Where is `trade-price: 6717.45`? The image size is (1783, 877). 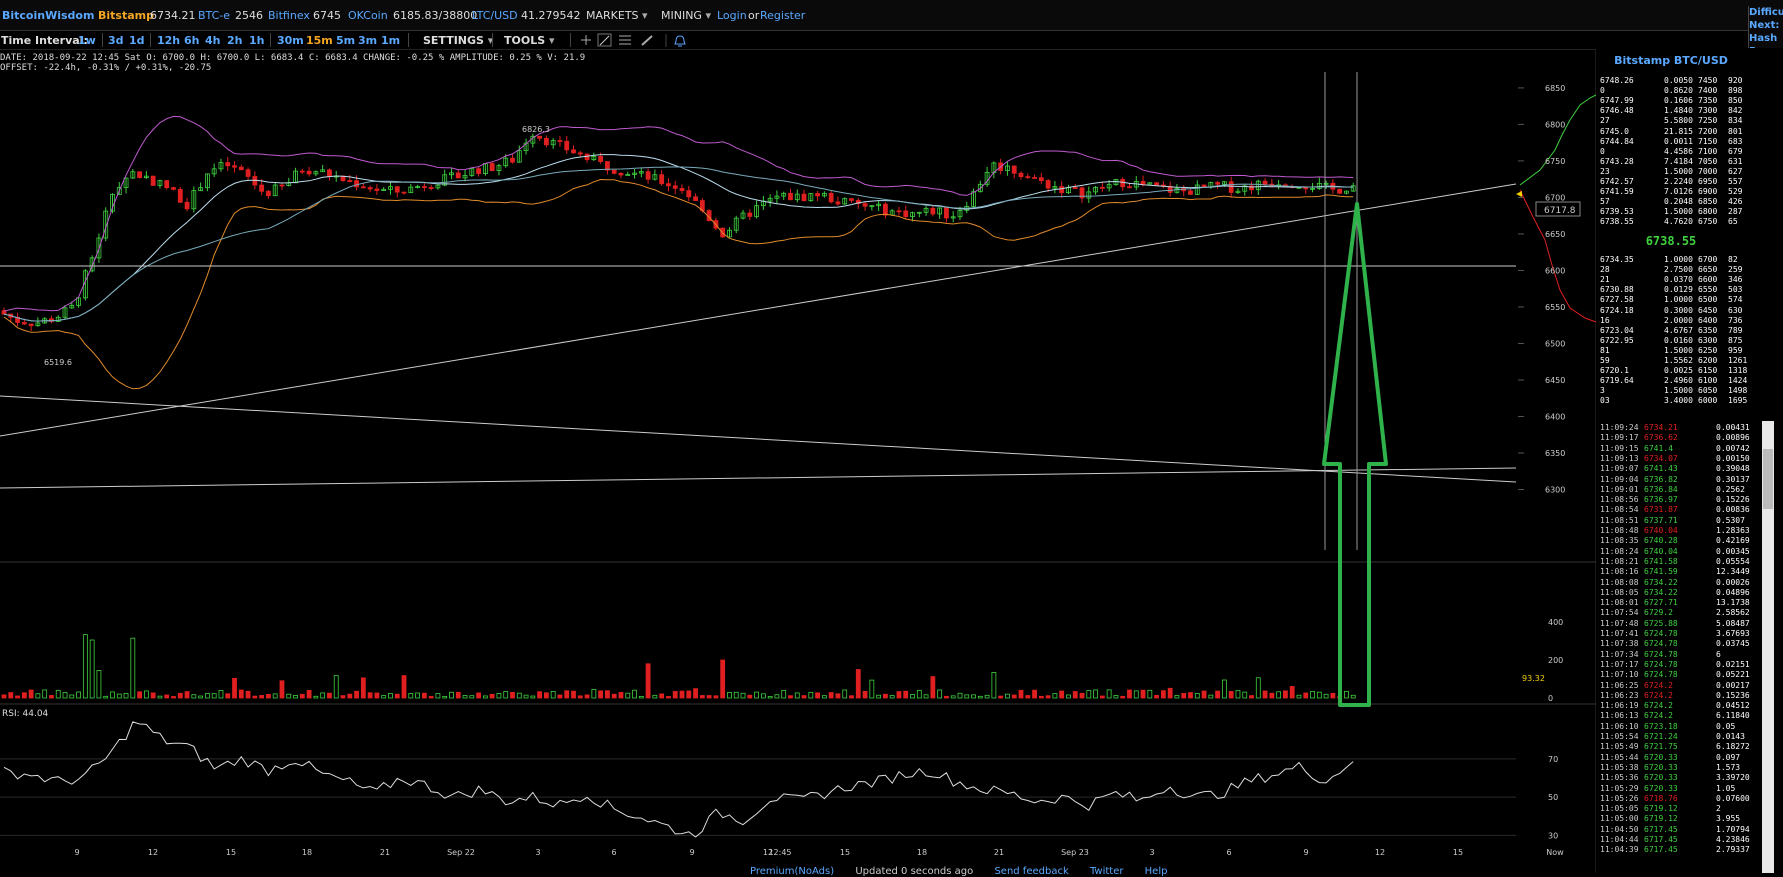 trade-price: 6717.45 is located at coordinates (1661, 839).